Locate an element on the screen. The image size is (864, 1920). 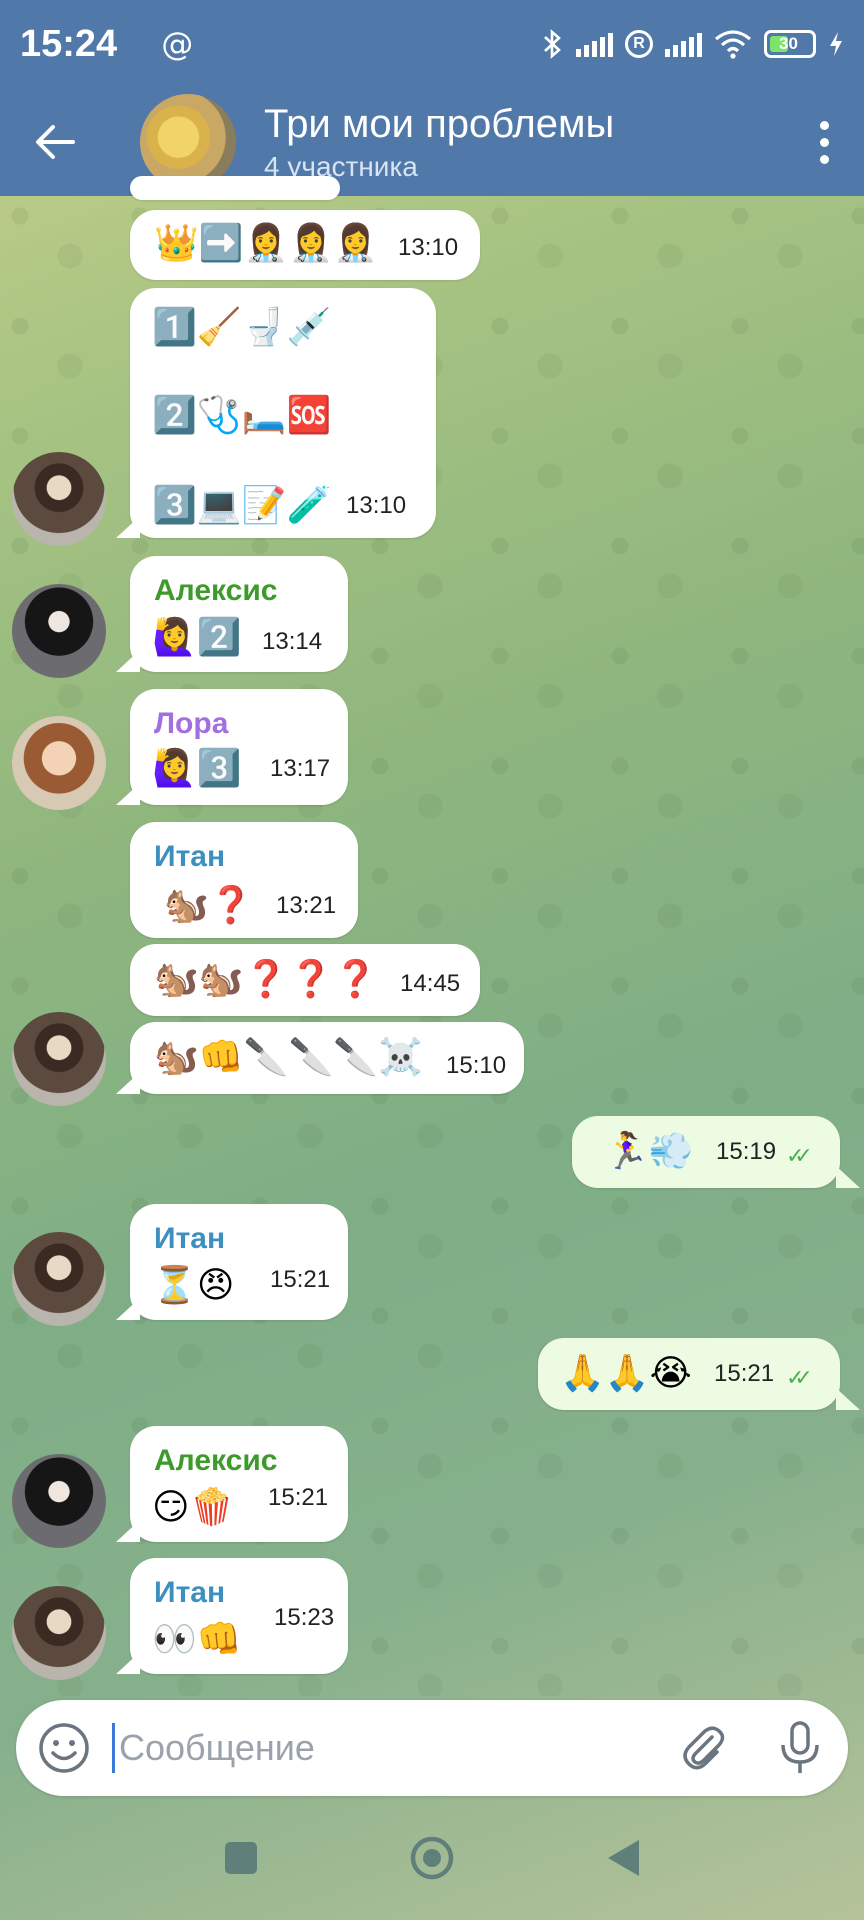
emoji-button is located at coordinates (64, 1748).